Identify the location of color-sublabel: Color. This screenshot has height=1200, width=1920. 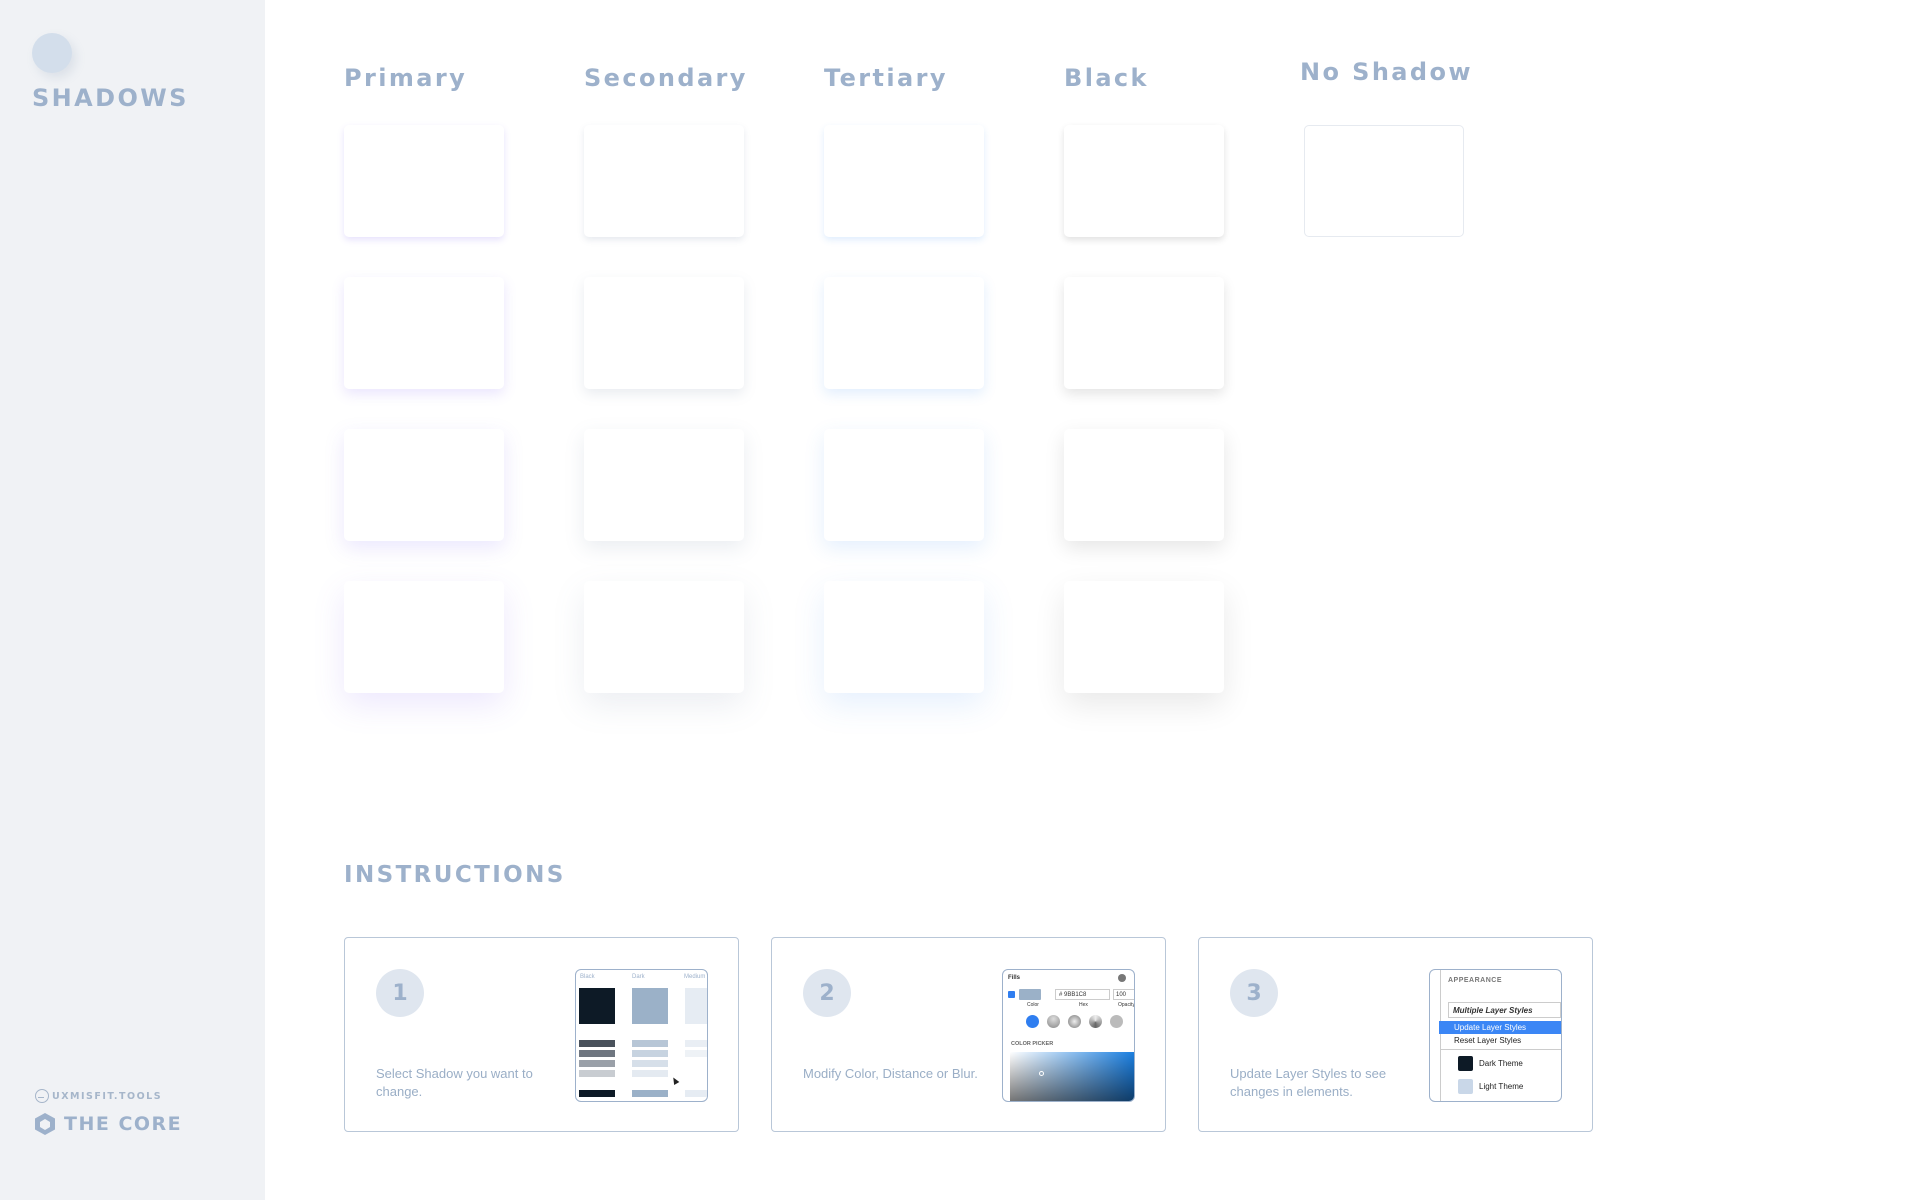
(1033, 1005).